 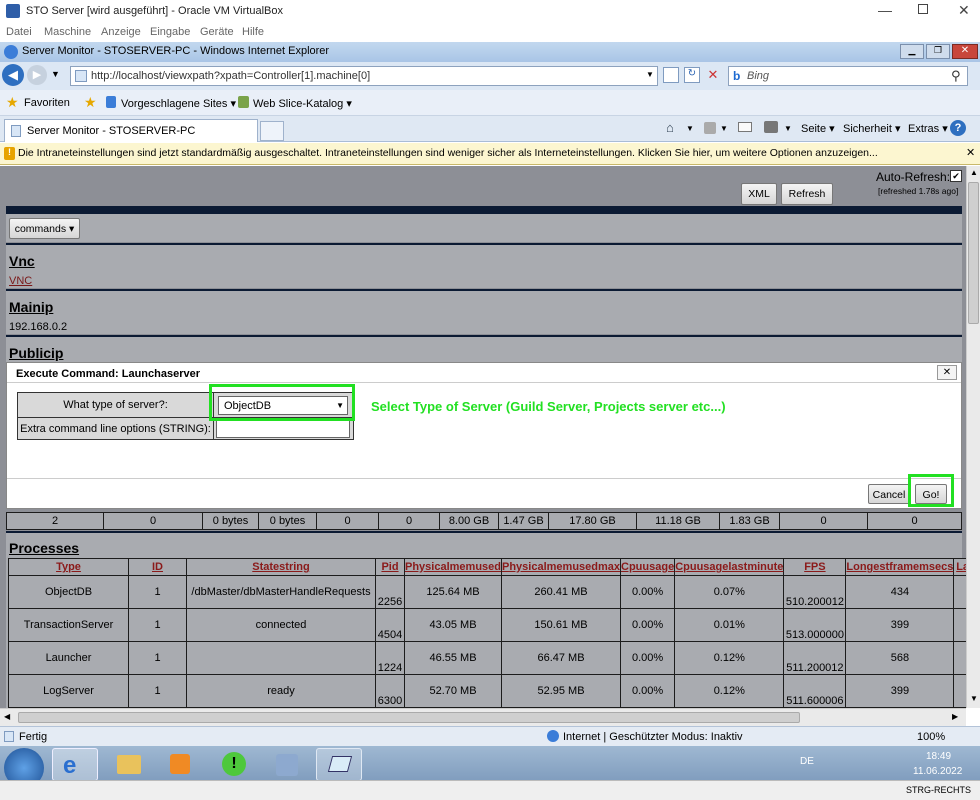 I want to click on new-tab-button, so click(x=272, y=131).